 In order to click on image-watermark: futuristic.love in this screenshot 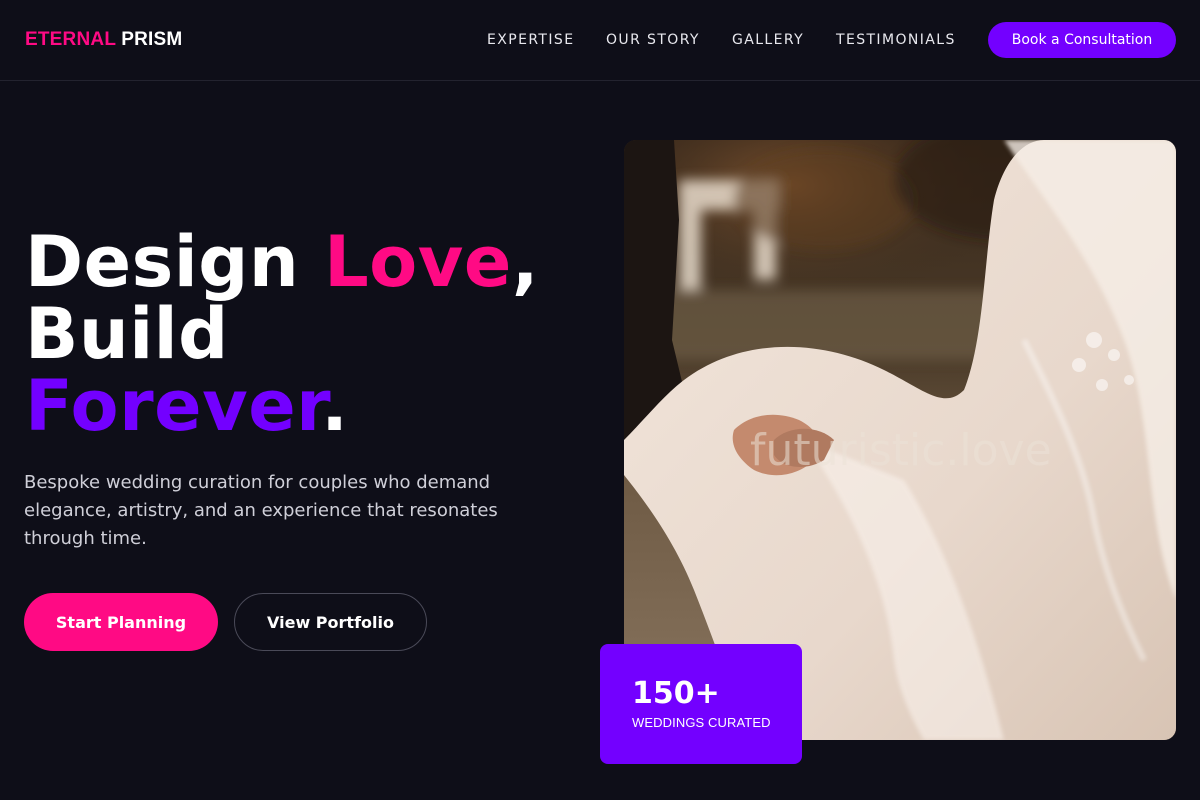, I will do `click(901, 450)`.